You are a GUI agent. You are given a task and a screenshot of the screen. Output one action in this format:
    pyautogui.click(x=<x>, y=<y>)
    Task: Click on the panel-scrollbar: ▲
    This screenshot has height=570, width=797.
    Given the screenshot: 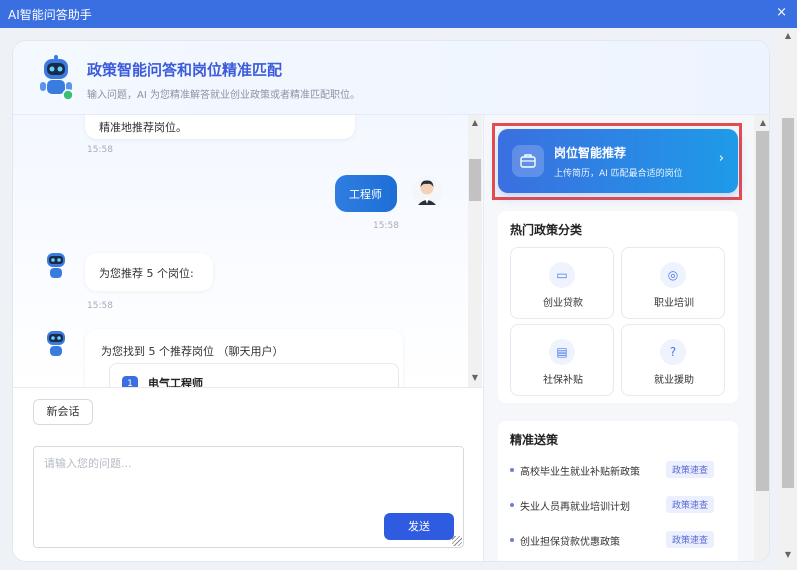 What is the action you would take?
    pyautogui.click(x=761, y=338)
    